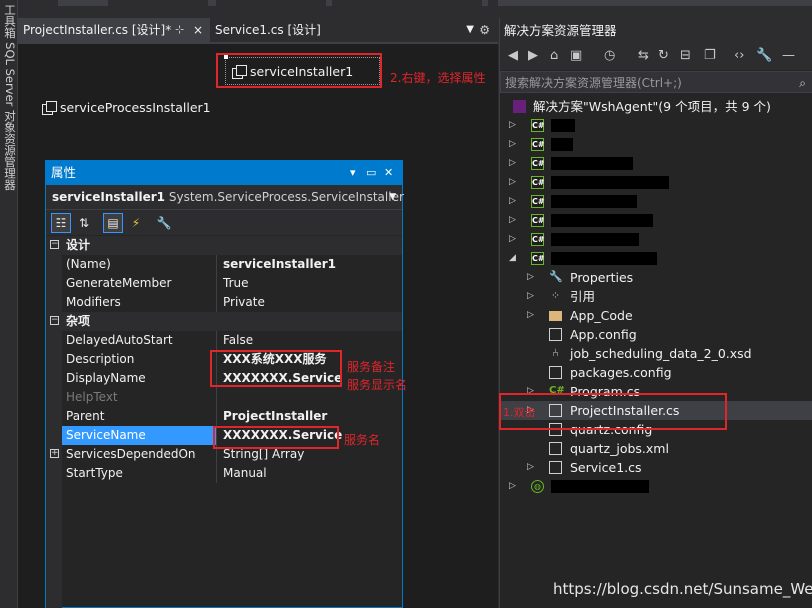 Image resolution: width=812 pixels, height=608 pixels. I want to click on maximize-icon: ▭, so click(371, 173).